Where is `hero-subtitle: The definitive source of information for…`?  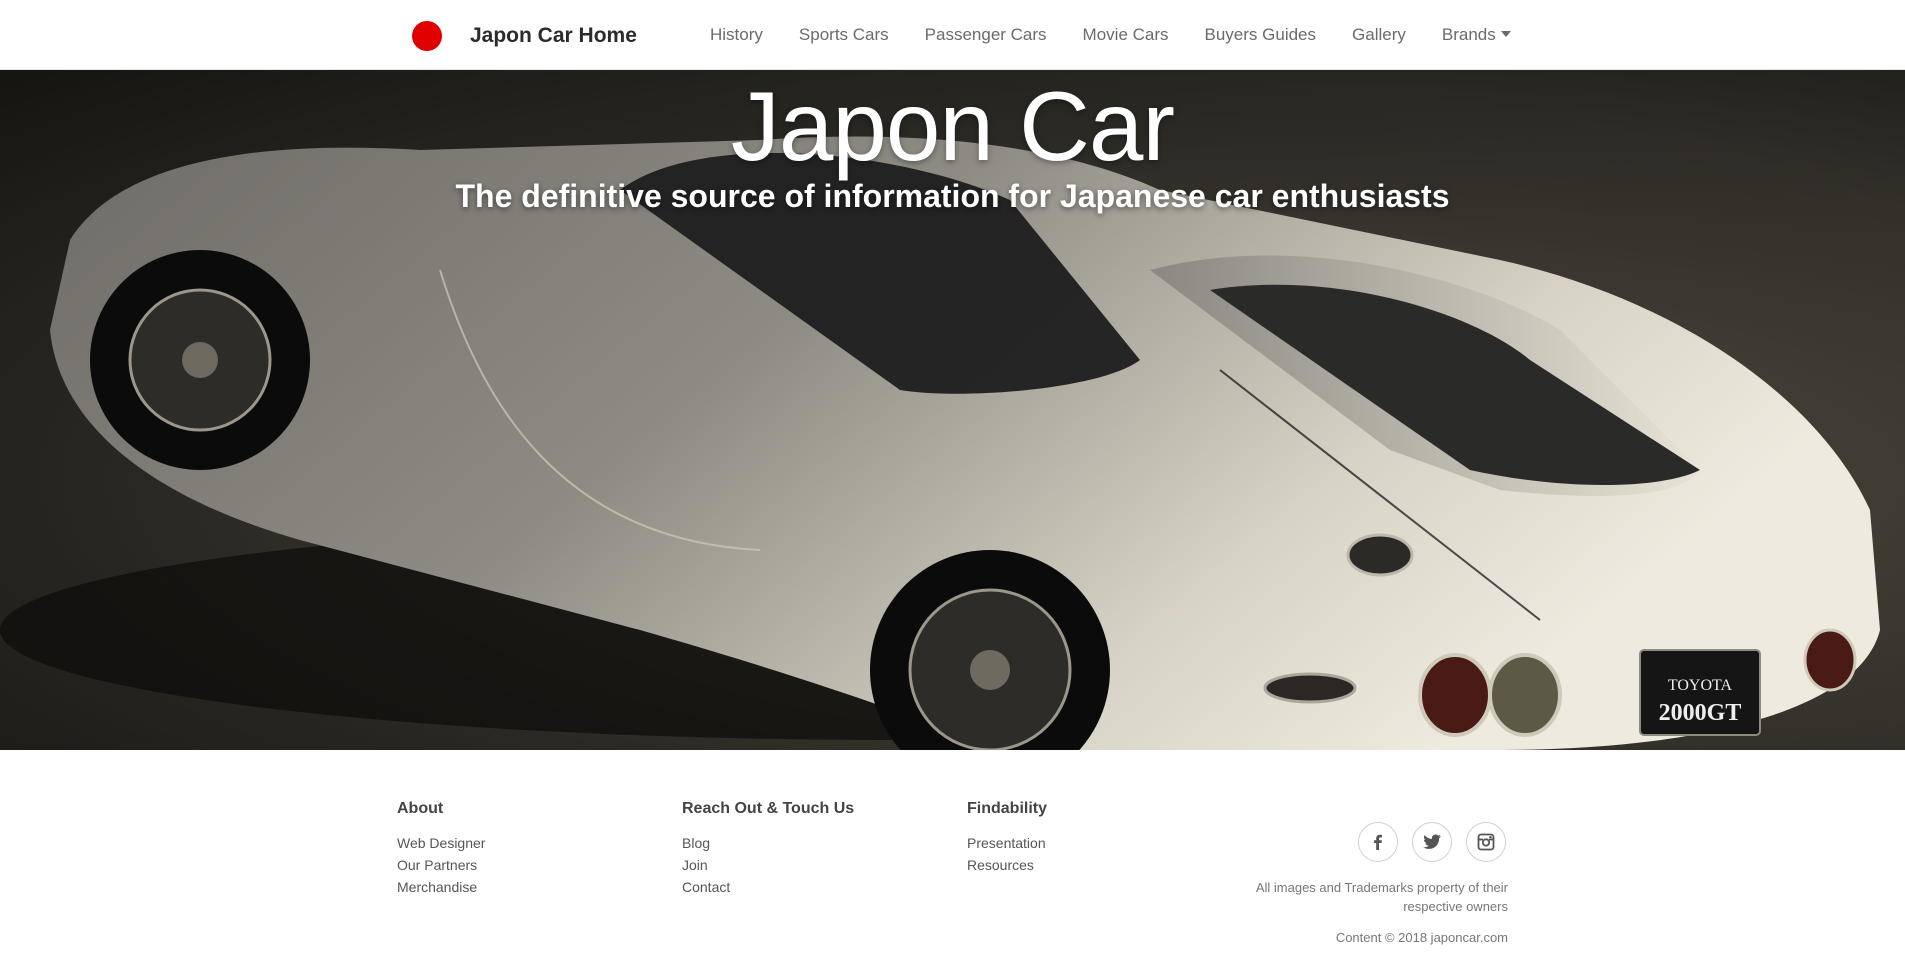
hero-subtitle: The definitive source of information for… is located at coordinates (952, 196).